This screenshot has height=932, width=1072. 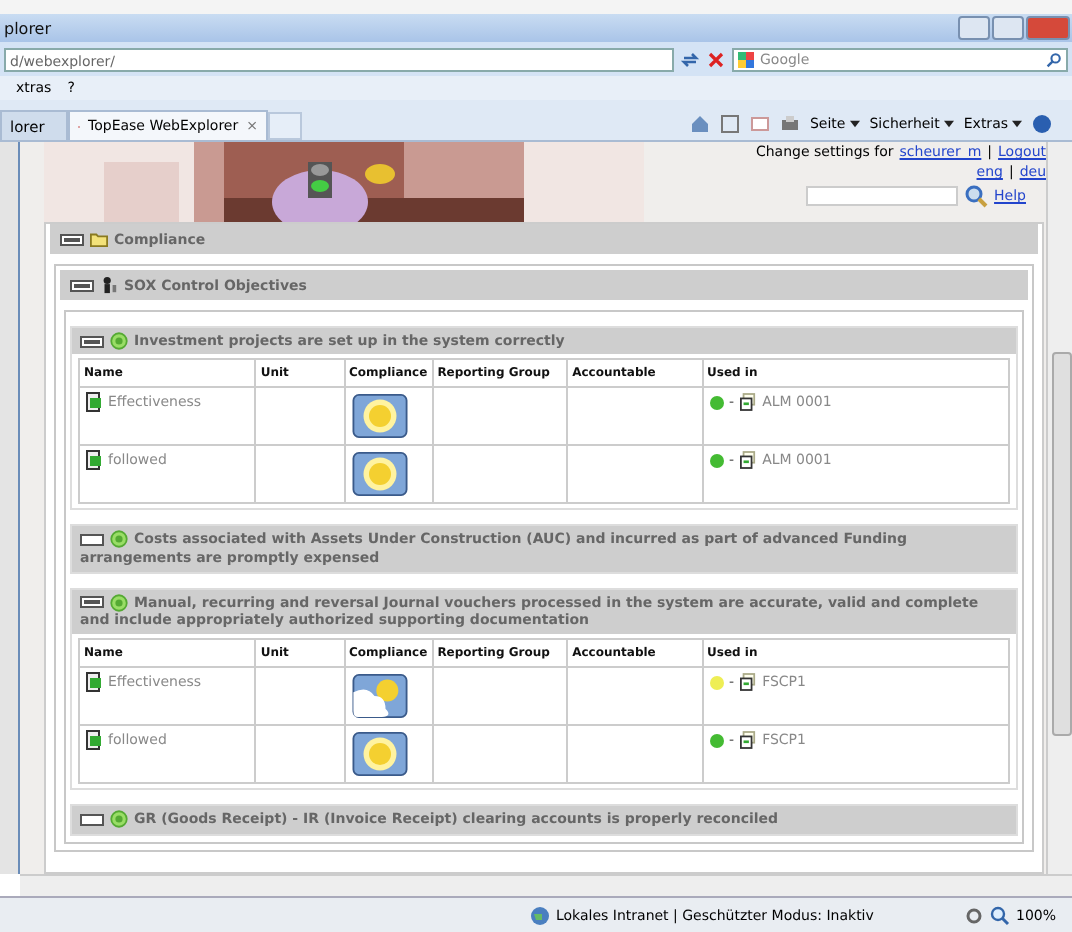 I want to click on google-logo-icon, so click(x=746, y=59).